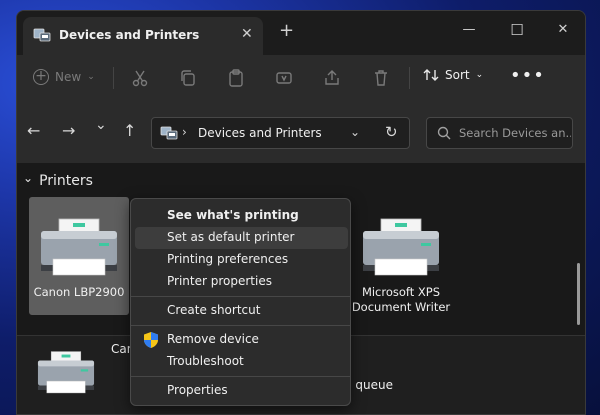 The width and height of the screenshot is (600, 415). I want to click on menu-item-create-shortcut: Create shortcut, so click(241, 311).